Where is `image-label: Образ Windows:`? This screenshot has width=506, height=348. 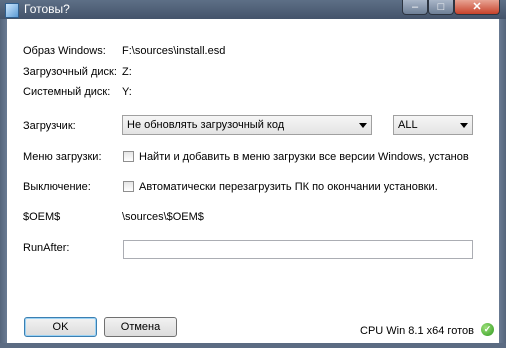
image-label: Образ Windows: is located at coordinates (64, 51).